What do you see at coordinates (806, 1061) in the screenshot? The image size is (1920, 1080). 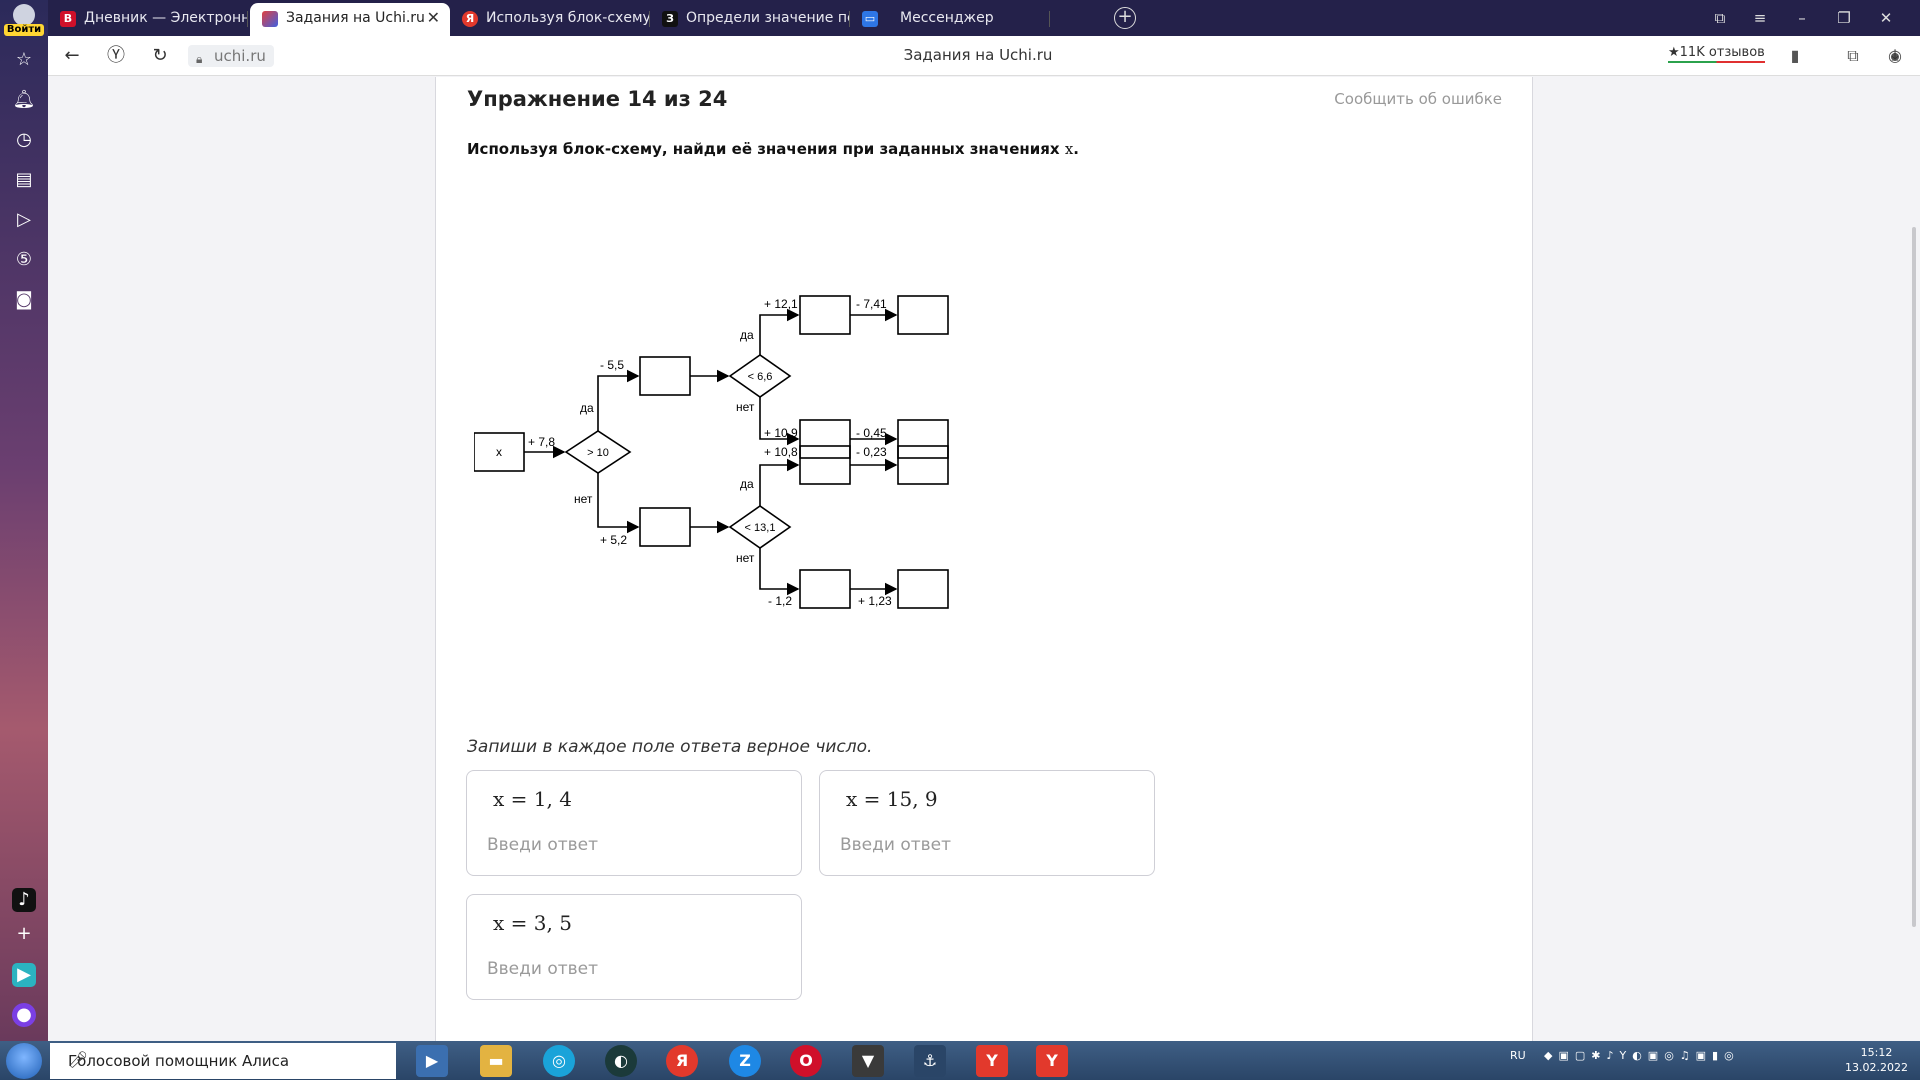 I see `opera-icon: O` at bounding box center [806, 1061].